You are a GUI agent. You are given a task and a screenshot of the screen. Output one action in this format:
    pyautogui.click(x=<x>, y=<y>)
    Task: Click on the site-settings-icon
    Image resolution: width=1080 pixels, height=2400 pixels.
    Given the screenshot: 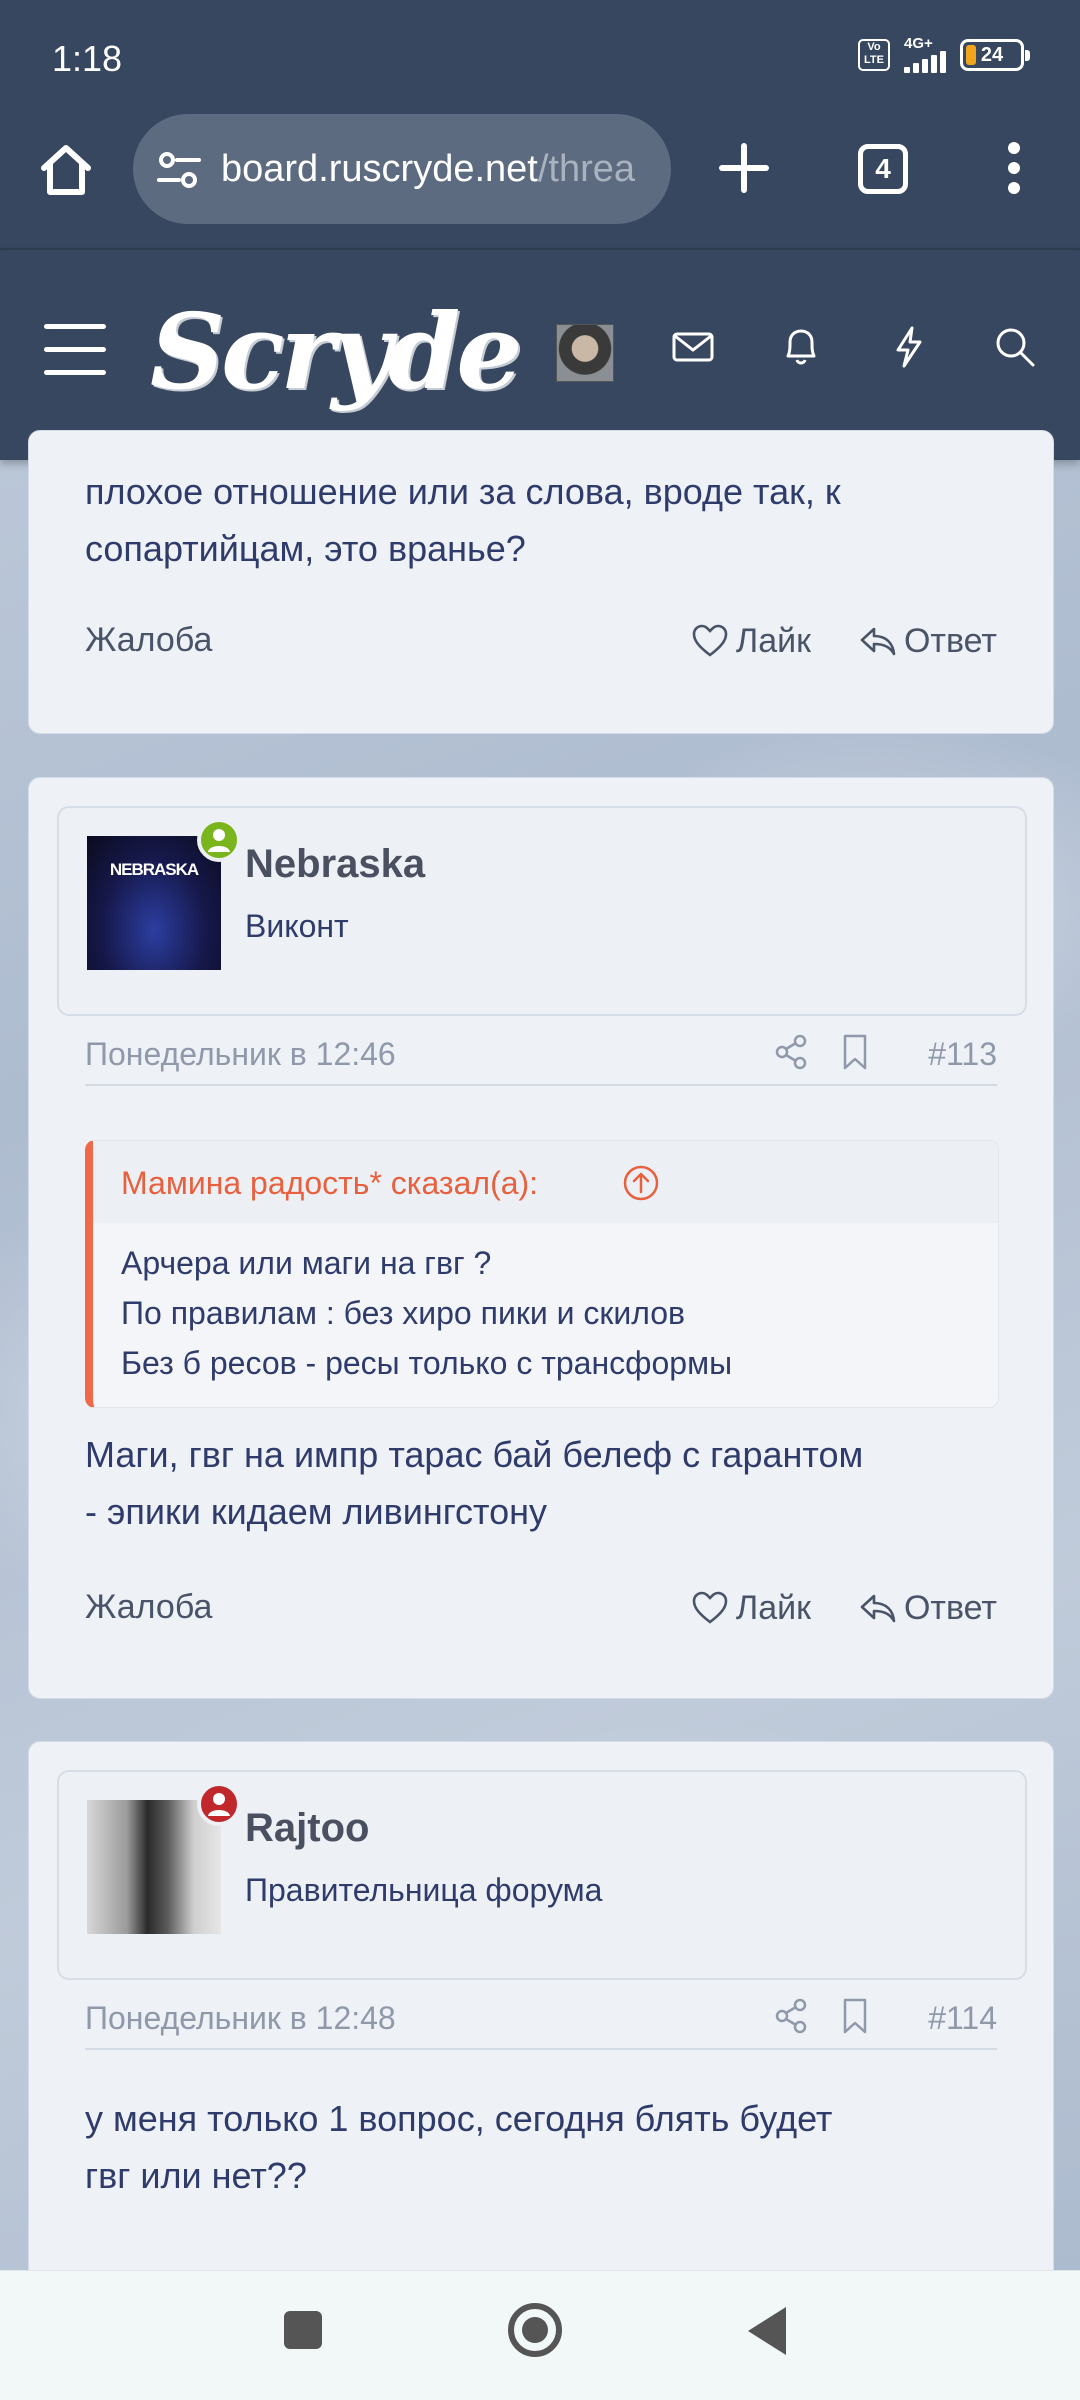 What is the action you would take?
    pyautogui.click(x=179, y=170)
    